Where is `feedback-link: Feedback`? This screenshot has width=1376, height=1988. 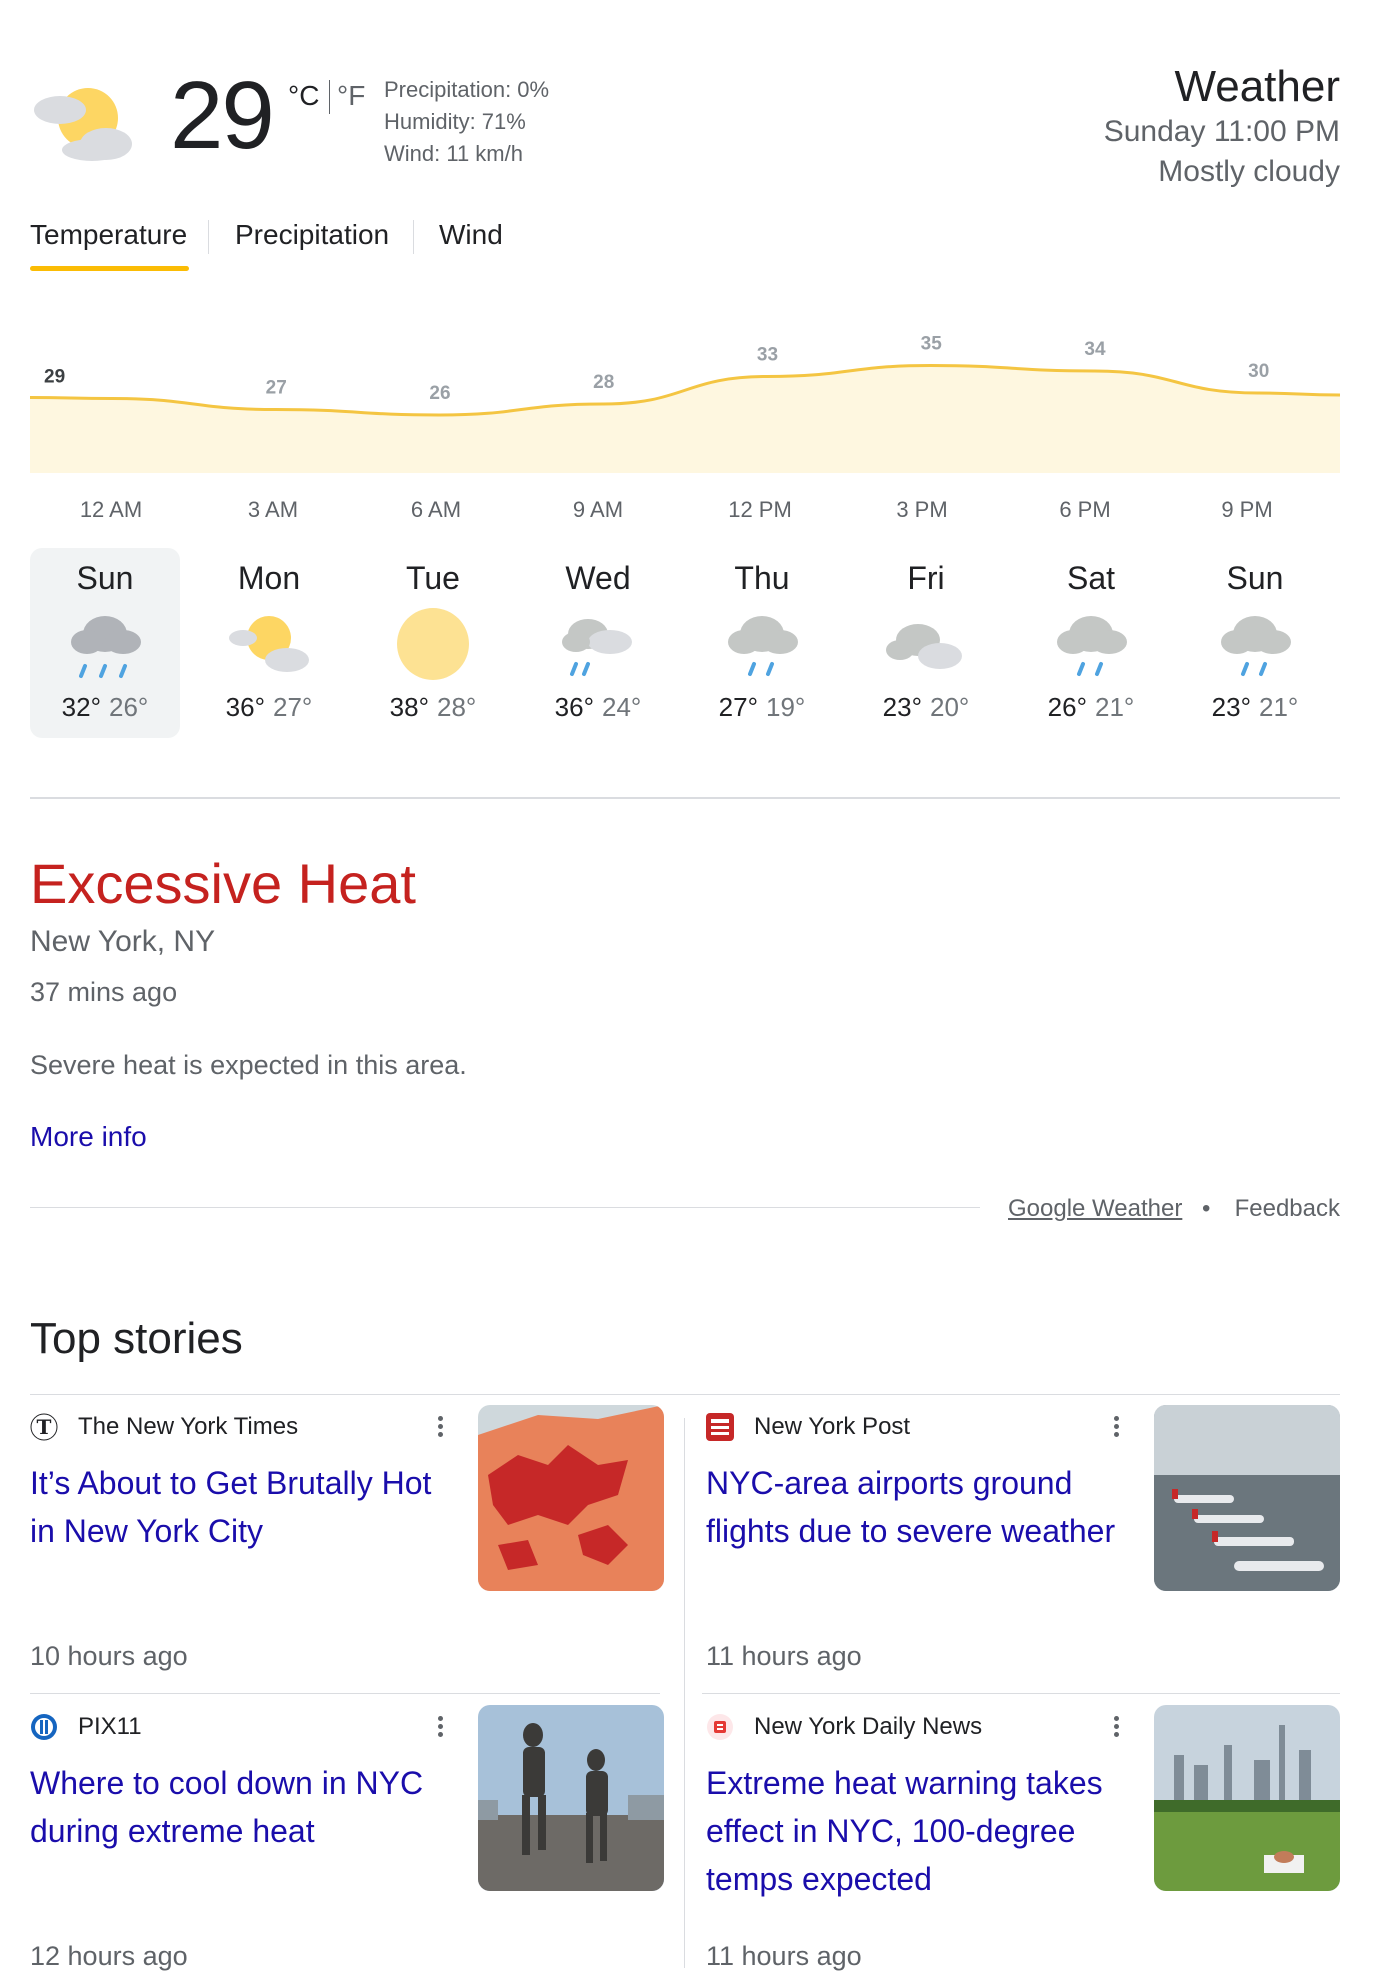 feedback-link: Feedback is located at coordinates (1287, 1209).